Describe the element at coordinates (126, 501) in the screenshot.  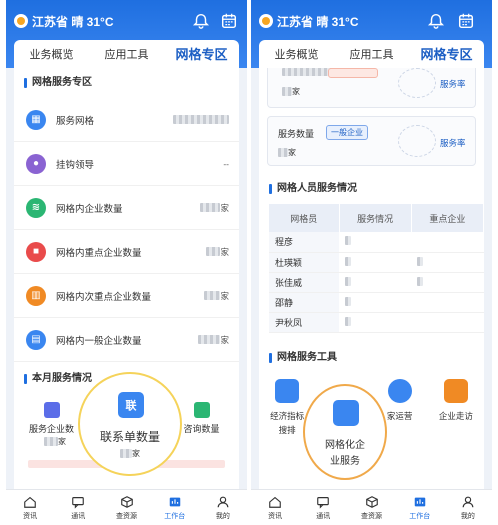
I see `cube-icon` at that location.